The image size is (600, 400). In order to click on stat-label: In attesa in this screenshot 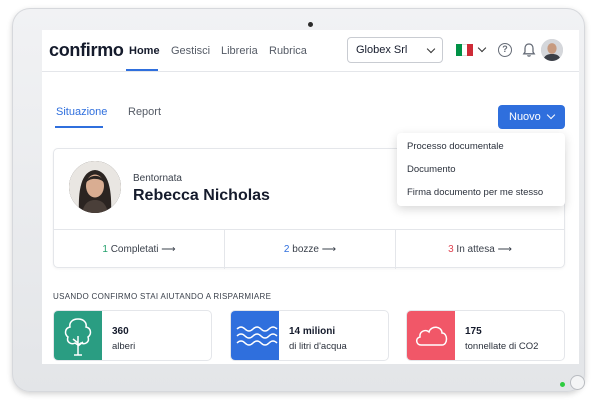, I will do `click(475, 249)`.